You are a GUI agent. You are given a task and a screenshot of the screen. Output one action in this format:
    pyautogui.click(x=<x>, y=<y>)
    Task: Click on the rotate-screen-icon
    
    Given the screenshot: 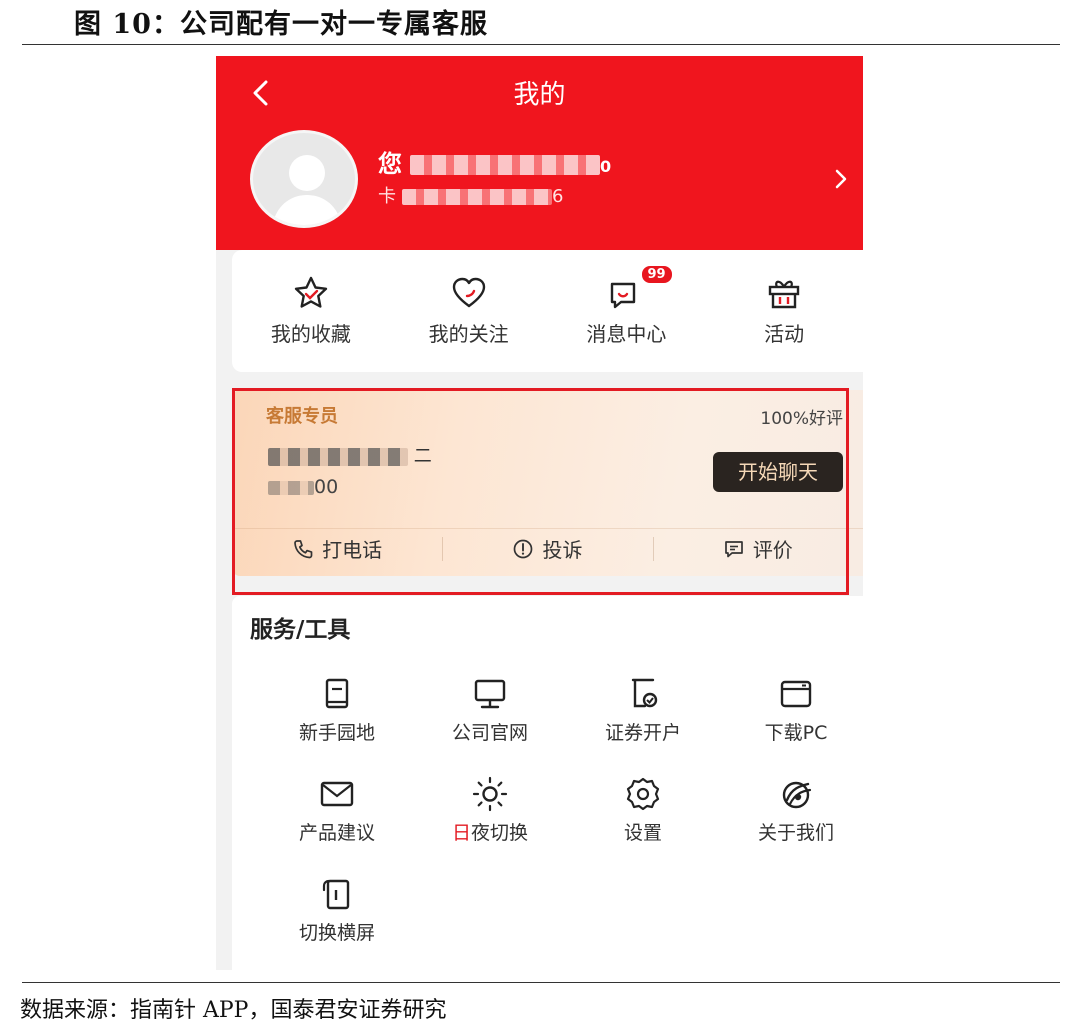 What is the action you would take?
    pyautogui.click(x=336, y=894)
    